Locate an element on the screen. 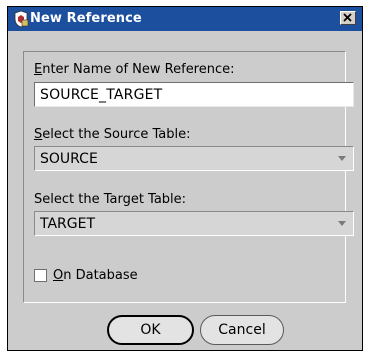 This screenshot has height=356, width=371. close-button is located at coordinates (348, 18).